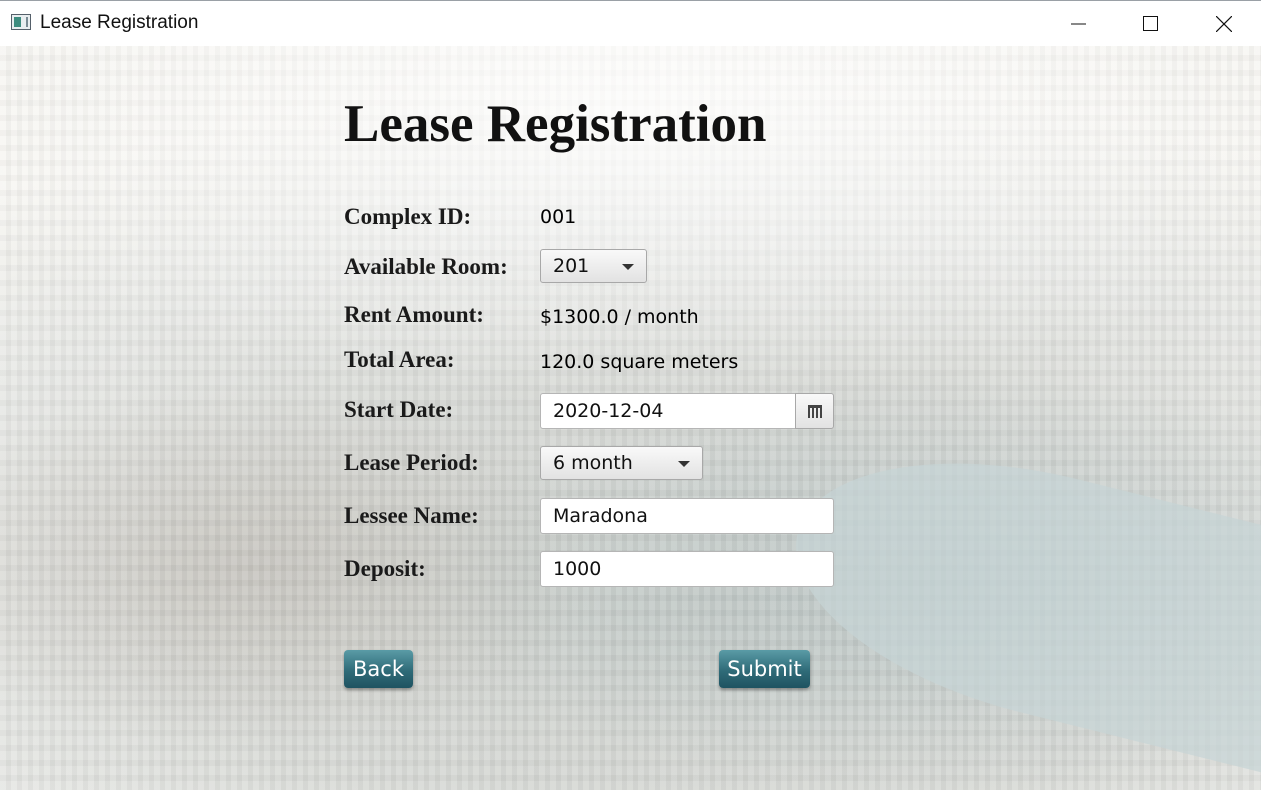  Describe the element at coordinates (555, 124) in the screenshot. I see `page-title: Lease Registration` at that location.